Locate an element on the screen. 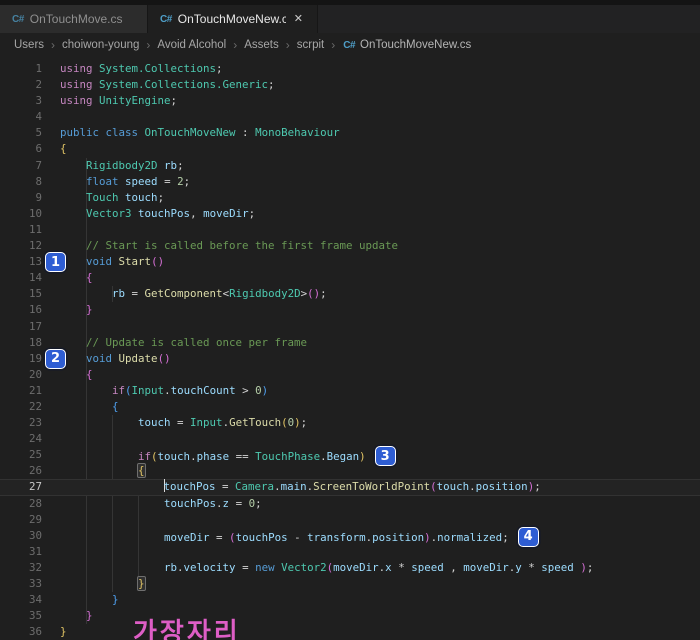 The width and height of the screenshot is (700, 640). code-line: 31 is located at coordinates (350, 552).